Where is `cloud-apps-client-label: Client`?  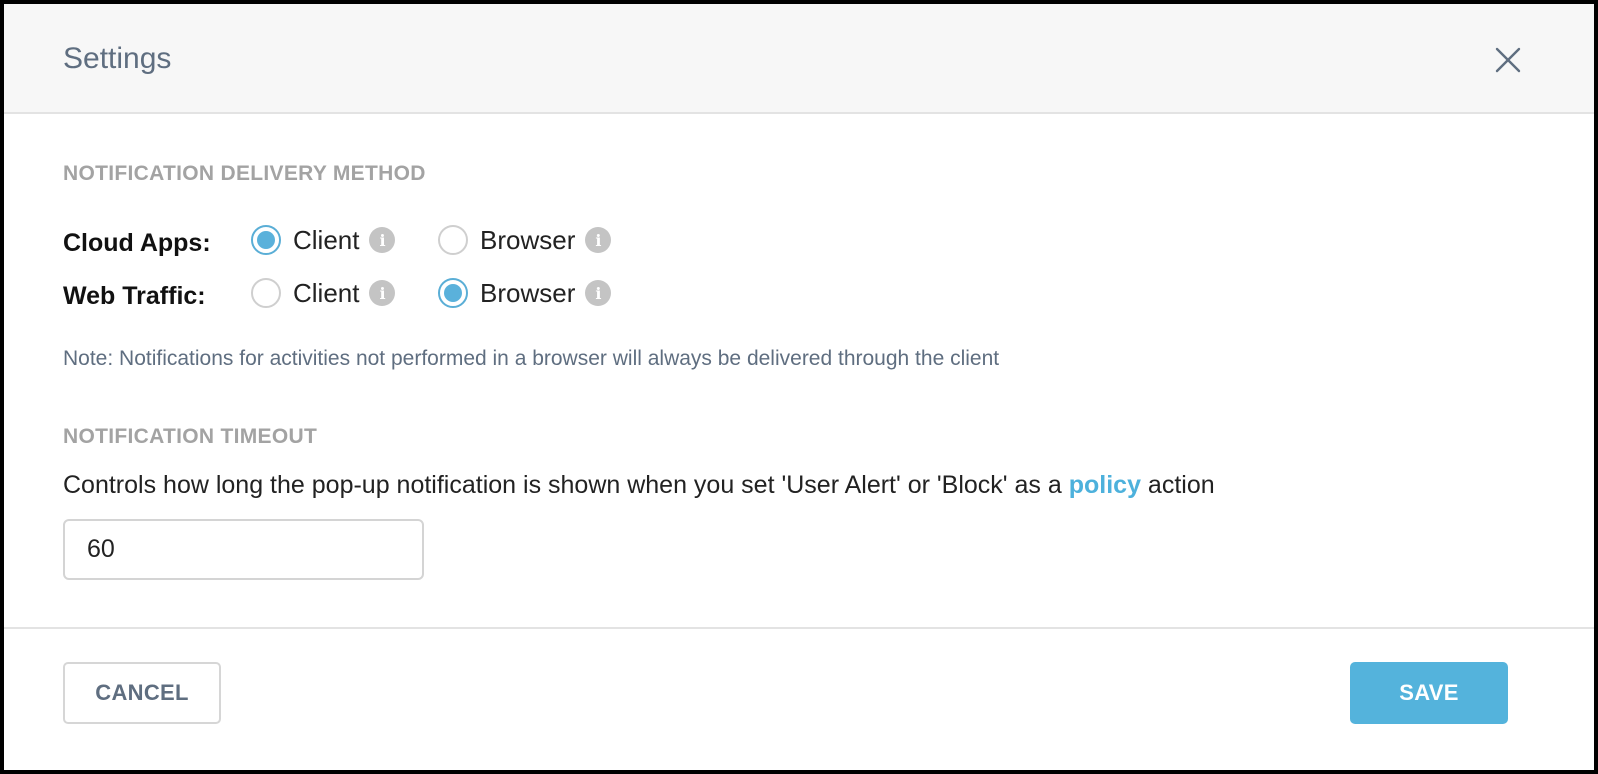
cloud-apps-client-label: Client is located at coordinates (326, 239).